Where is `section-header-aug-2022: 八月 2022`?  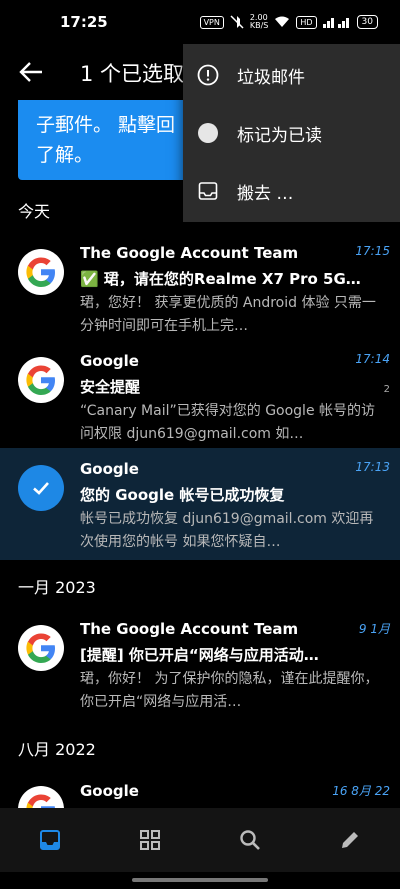
section-header-aug-2022: 八月 2022 is located at coordinates (57, 749).